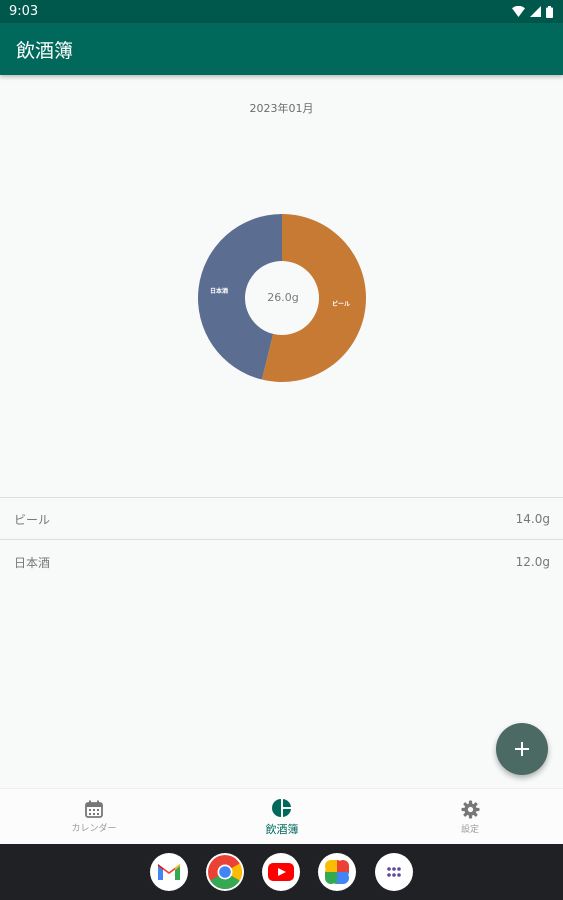 Image resolution: width=563 pixels, height=900 pixels. Describe the element at coordinates (281, 807) in the screenshot. I see `pie-chart-icon` at that location.